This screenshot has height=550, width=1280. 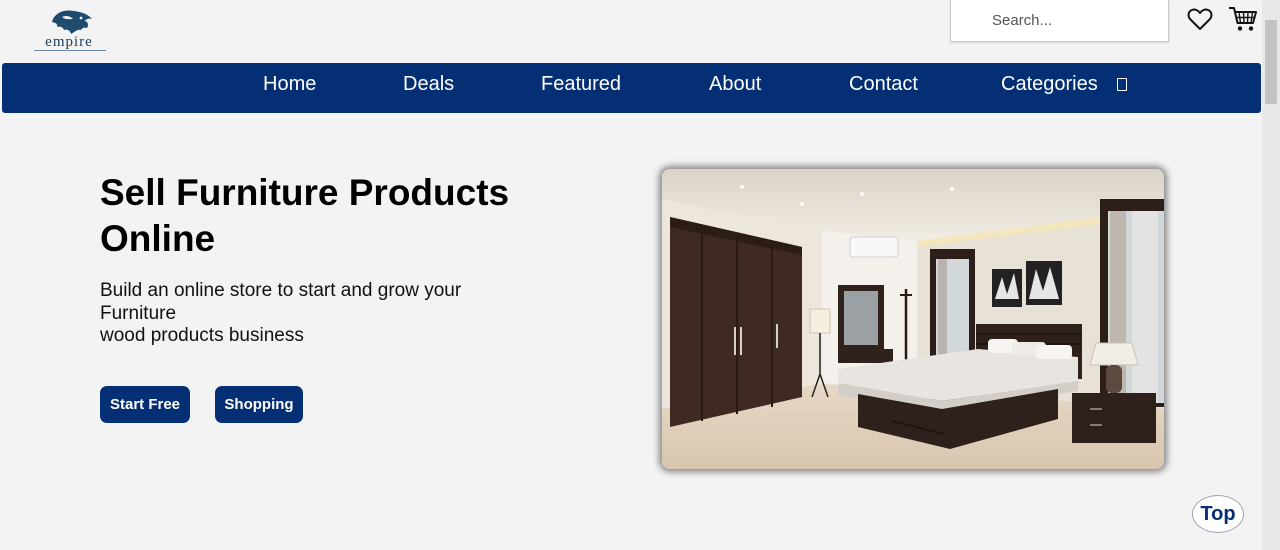 I want to click on hero-title: Sell Furniture Products Online, so click(x=305, y=215).